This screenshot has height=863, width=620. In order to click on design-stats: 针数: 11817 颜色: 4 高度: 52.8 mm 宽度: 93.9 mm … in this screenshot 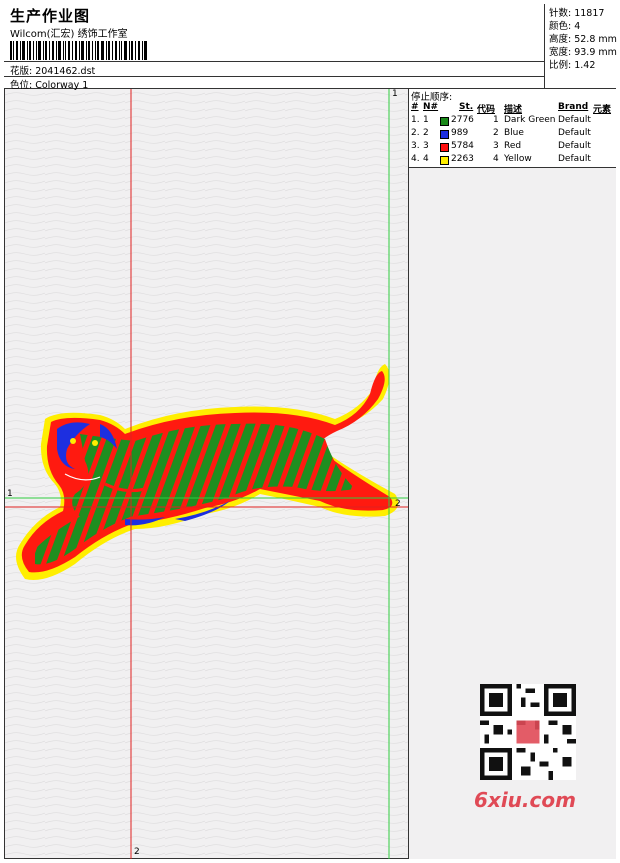, I will do `click(580, 46)`.